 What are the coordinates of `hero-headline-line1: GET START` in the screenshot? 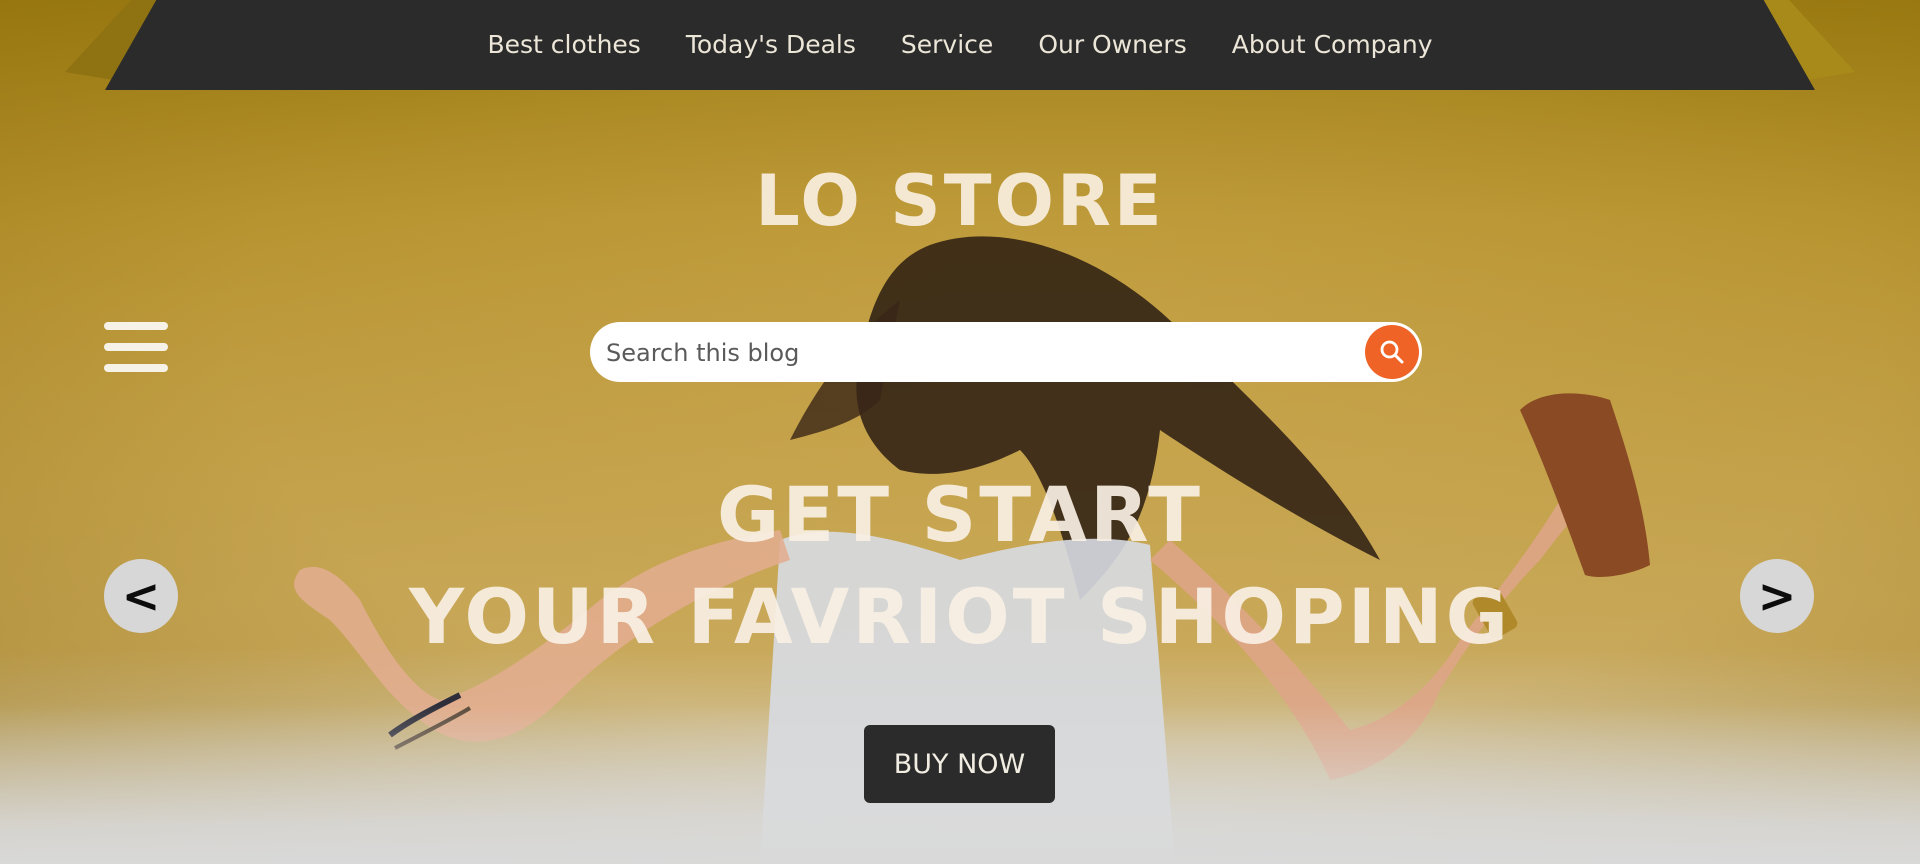 It's located at (960, 514).